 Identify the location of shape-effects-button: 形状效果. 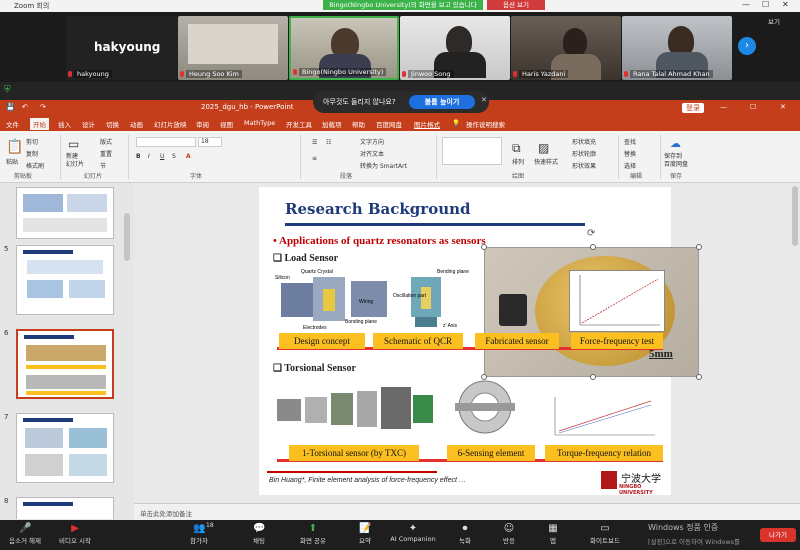
(584, 165).